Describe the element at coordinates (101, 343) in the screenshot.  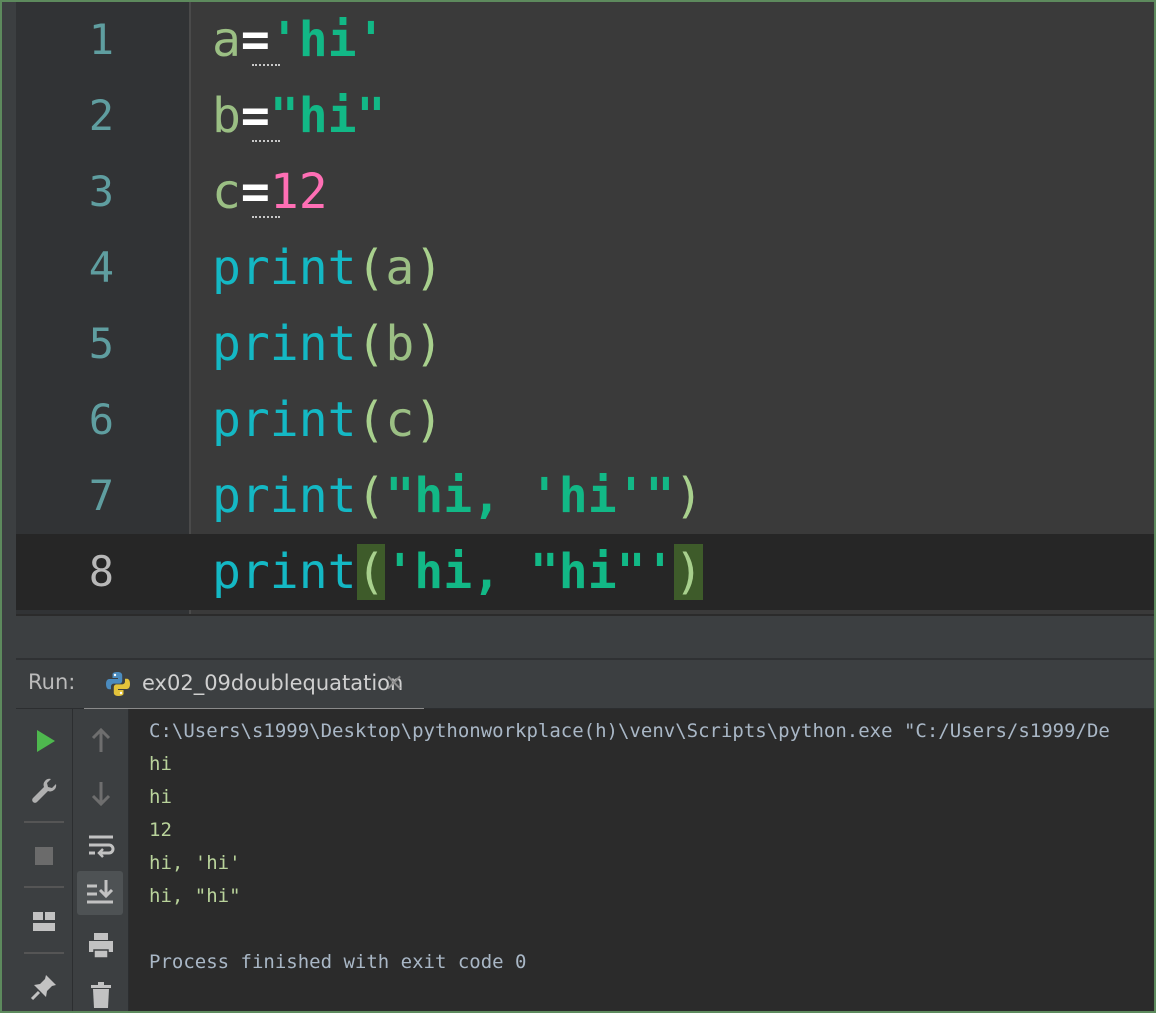
I see `line-number: 5` at that location.